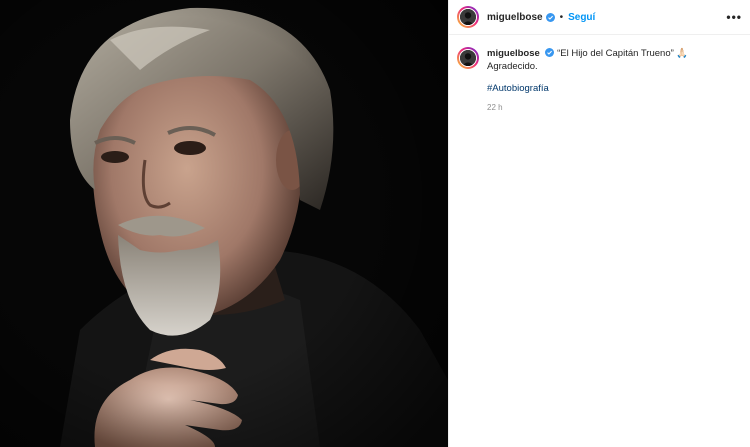 This screenshot has height=447, width=750. I want to click on follow-button: Seguí, so click(581, 17).